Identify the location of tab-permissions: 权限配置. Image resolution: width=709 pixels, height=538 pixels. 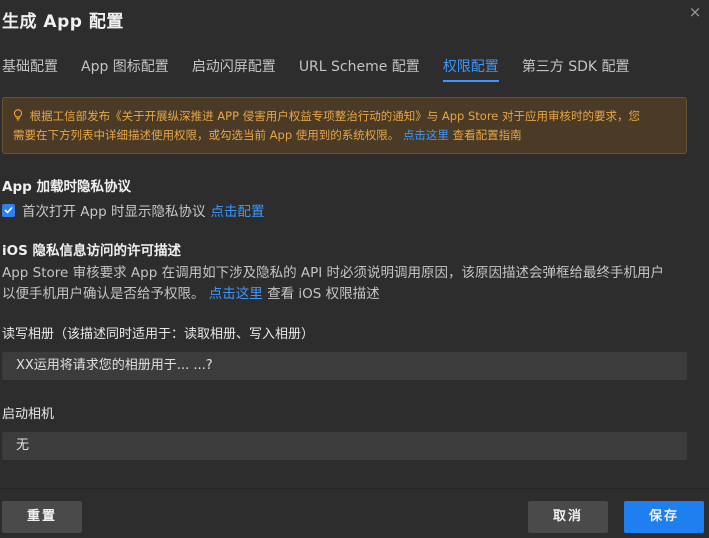
(470, 69).